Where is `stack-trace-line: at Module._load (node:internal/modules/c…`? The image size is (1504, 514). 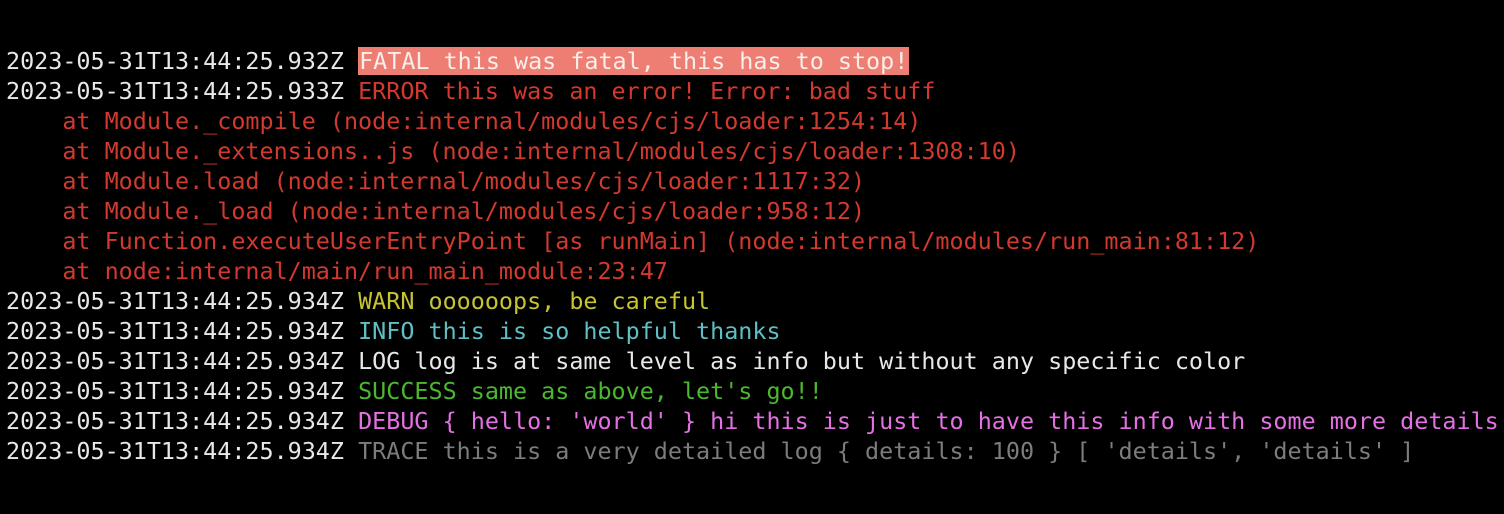
stack-trace-line: at Module._load (node:internal/modules/c… is located at coordinates (753, 211).